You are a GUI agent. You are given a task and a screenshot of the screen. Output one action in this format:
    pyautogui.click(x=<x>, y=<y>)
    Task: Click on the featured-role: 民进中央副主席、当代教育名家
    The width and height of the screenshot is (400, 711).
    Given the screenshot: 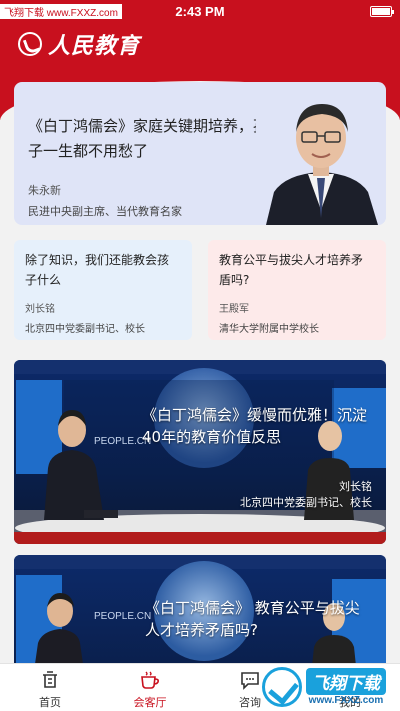 What is the action you would take?
    pyautogui.click(x=105, y=211)
    